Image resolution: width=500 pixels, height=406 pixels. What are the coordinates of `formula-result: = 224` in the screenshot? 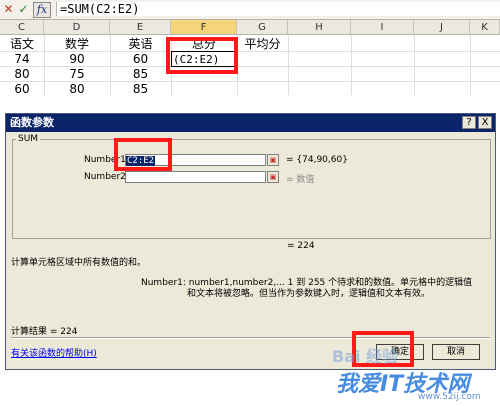 It's located at (301, 246).